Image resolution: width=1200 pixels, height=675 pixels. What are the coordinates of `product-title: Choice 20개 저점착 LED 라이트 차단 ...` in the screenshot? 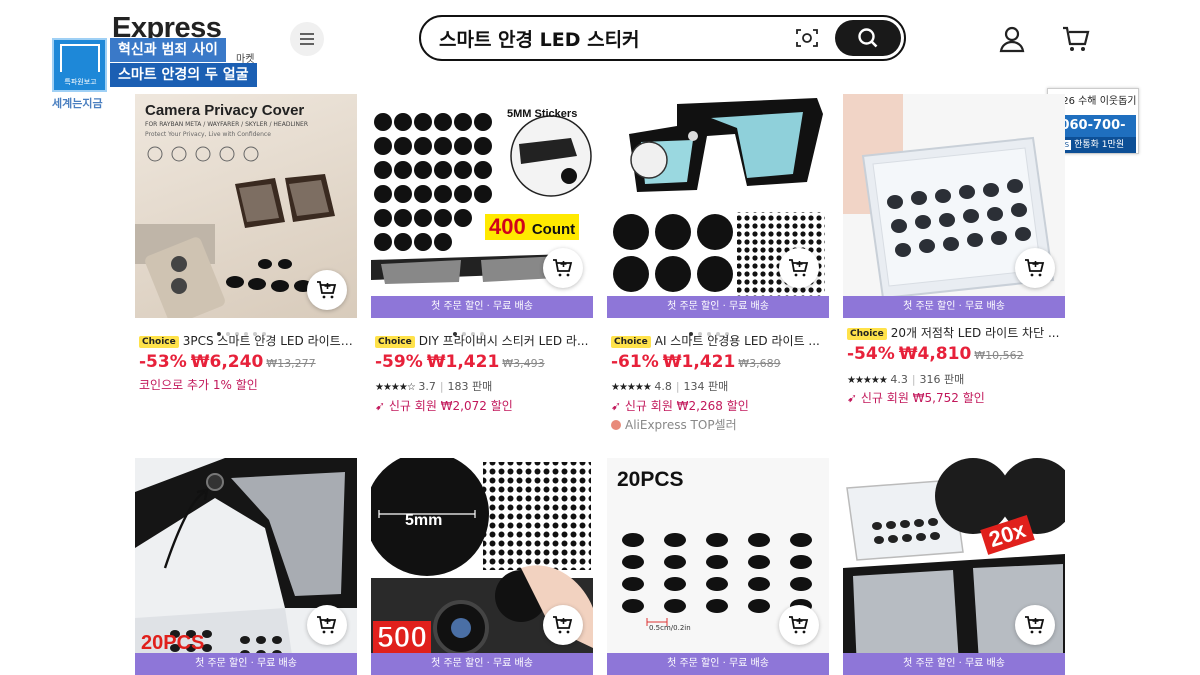 It's located at (955, 332).